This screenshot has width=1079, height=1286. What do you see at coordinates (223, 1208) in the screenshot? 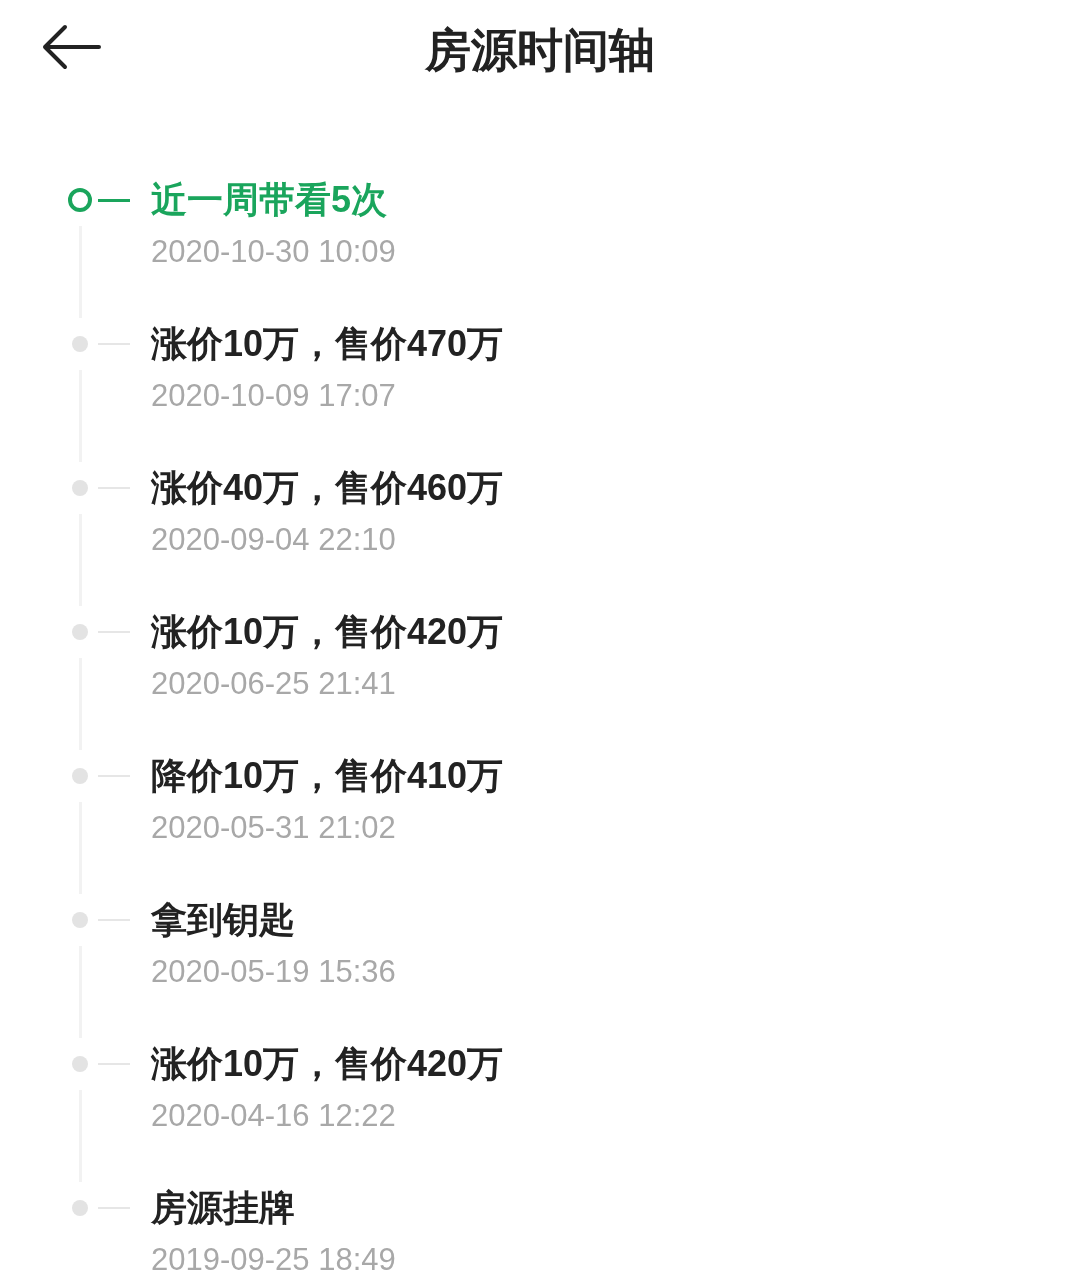
I see `event-title: 房源挂牌` at bounding box center [223, 1208].